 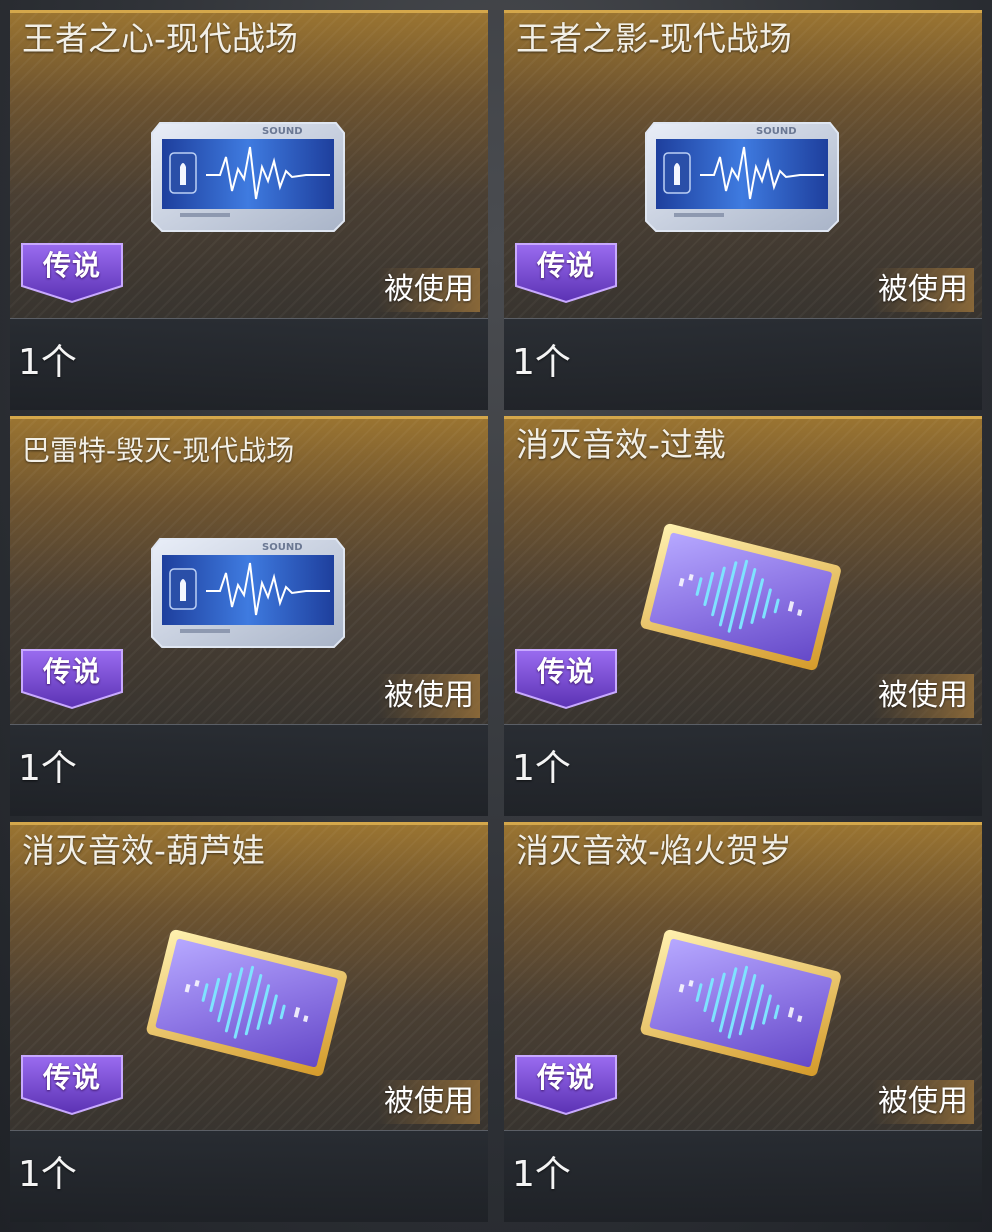 I want to click on item-title: 消灭音效-焰火贺岁, so click(x=654, y=850).